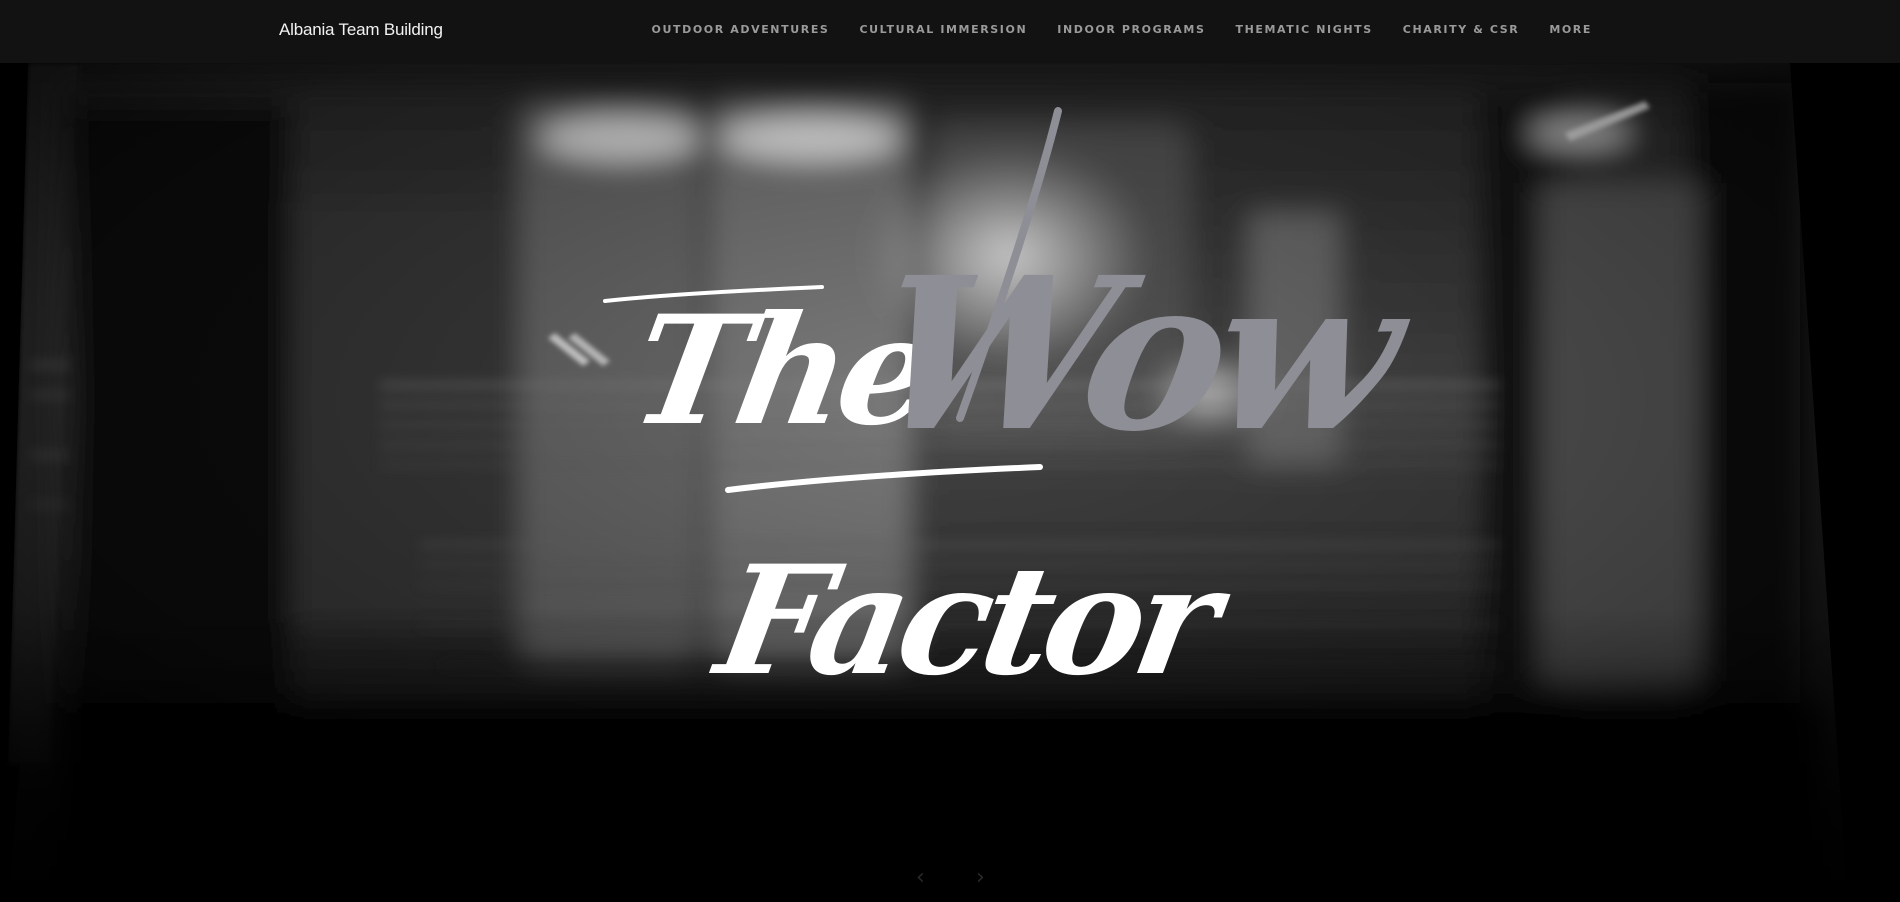  What do you see at coordinates (1570, 29) in the screenshot?
I see `nav-more: MORE` at bounding box center [1570, 29].